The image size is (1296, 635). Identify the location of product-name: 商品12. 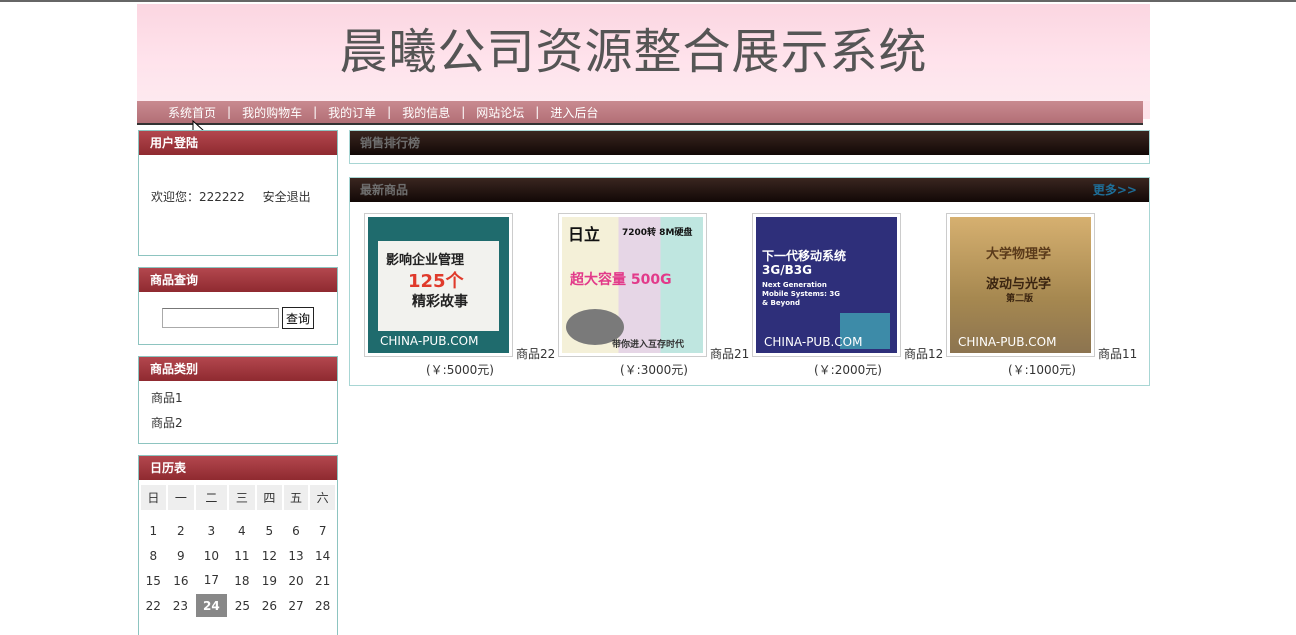
(923, 353).